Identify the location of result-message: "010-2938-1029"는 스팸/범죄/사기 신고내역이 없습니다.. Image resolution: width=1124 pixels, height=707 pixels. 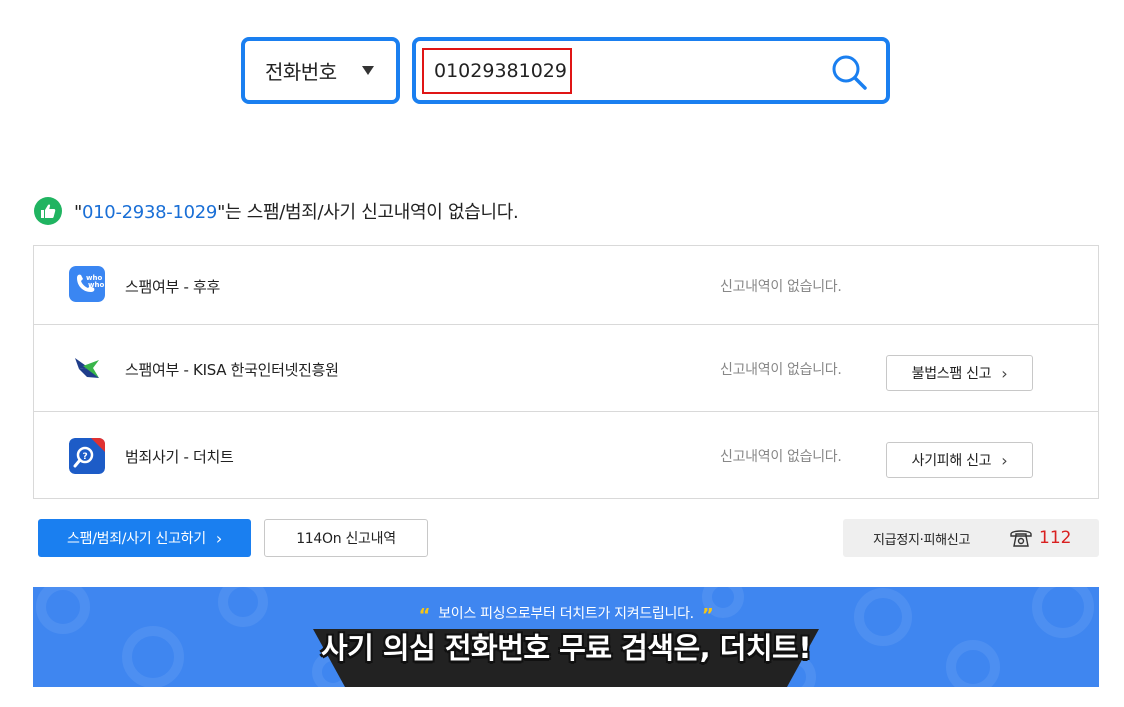
(276, 211).